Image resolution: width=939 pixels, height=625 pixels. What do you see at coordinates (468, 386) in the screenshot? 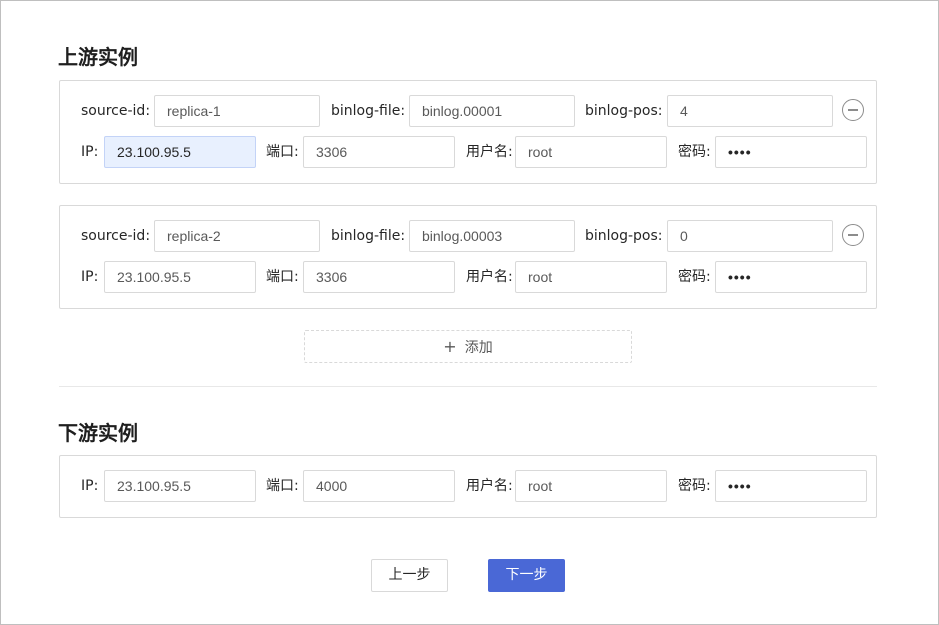
I see `section-divider` at bounding box center [468, 386].